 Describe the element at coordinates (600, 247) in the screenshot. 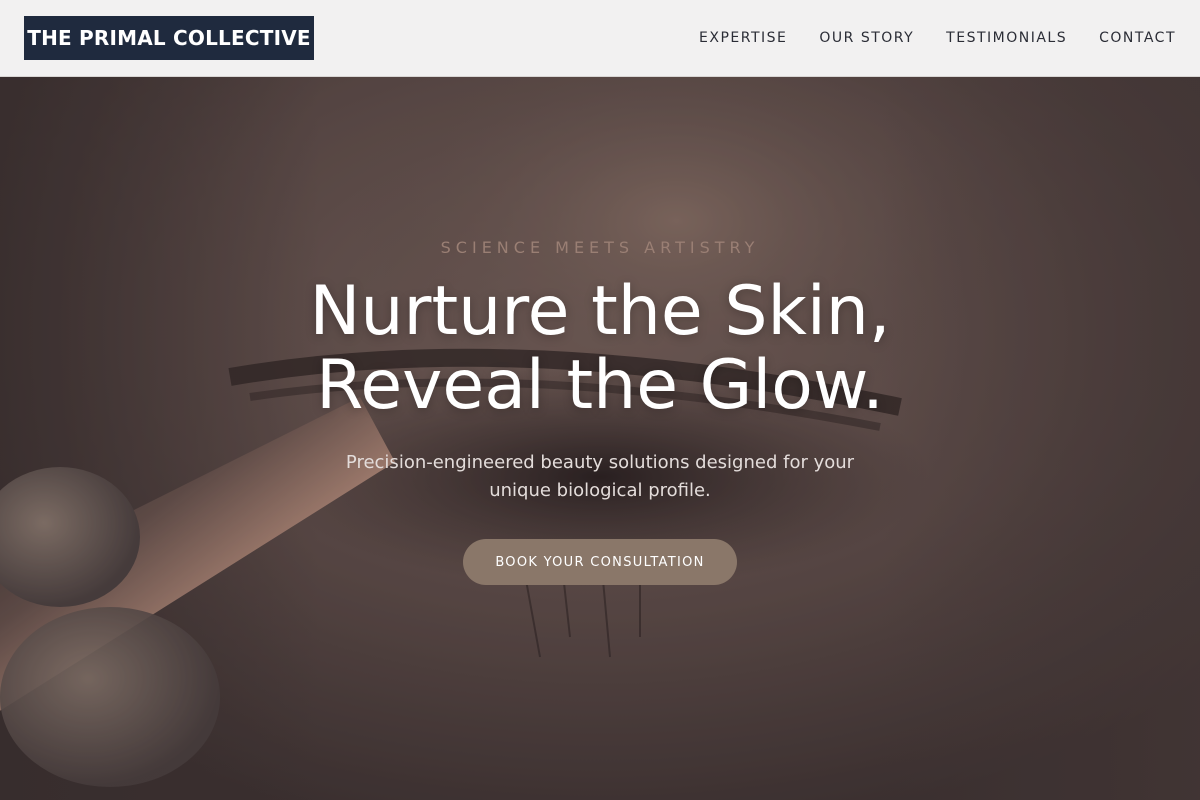

I see `hero-eyebrow: SCIENCE MEETS ARTISTRY` at that location.